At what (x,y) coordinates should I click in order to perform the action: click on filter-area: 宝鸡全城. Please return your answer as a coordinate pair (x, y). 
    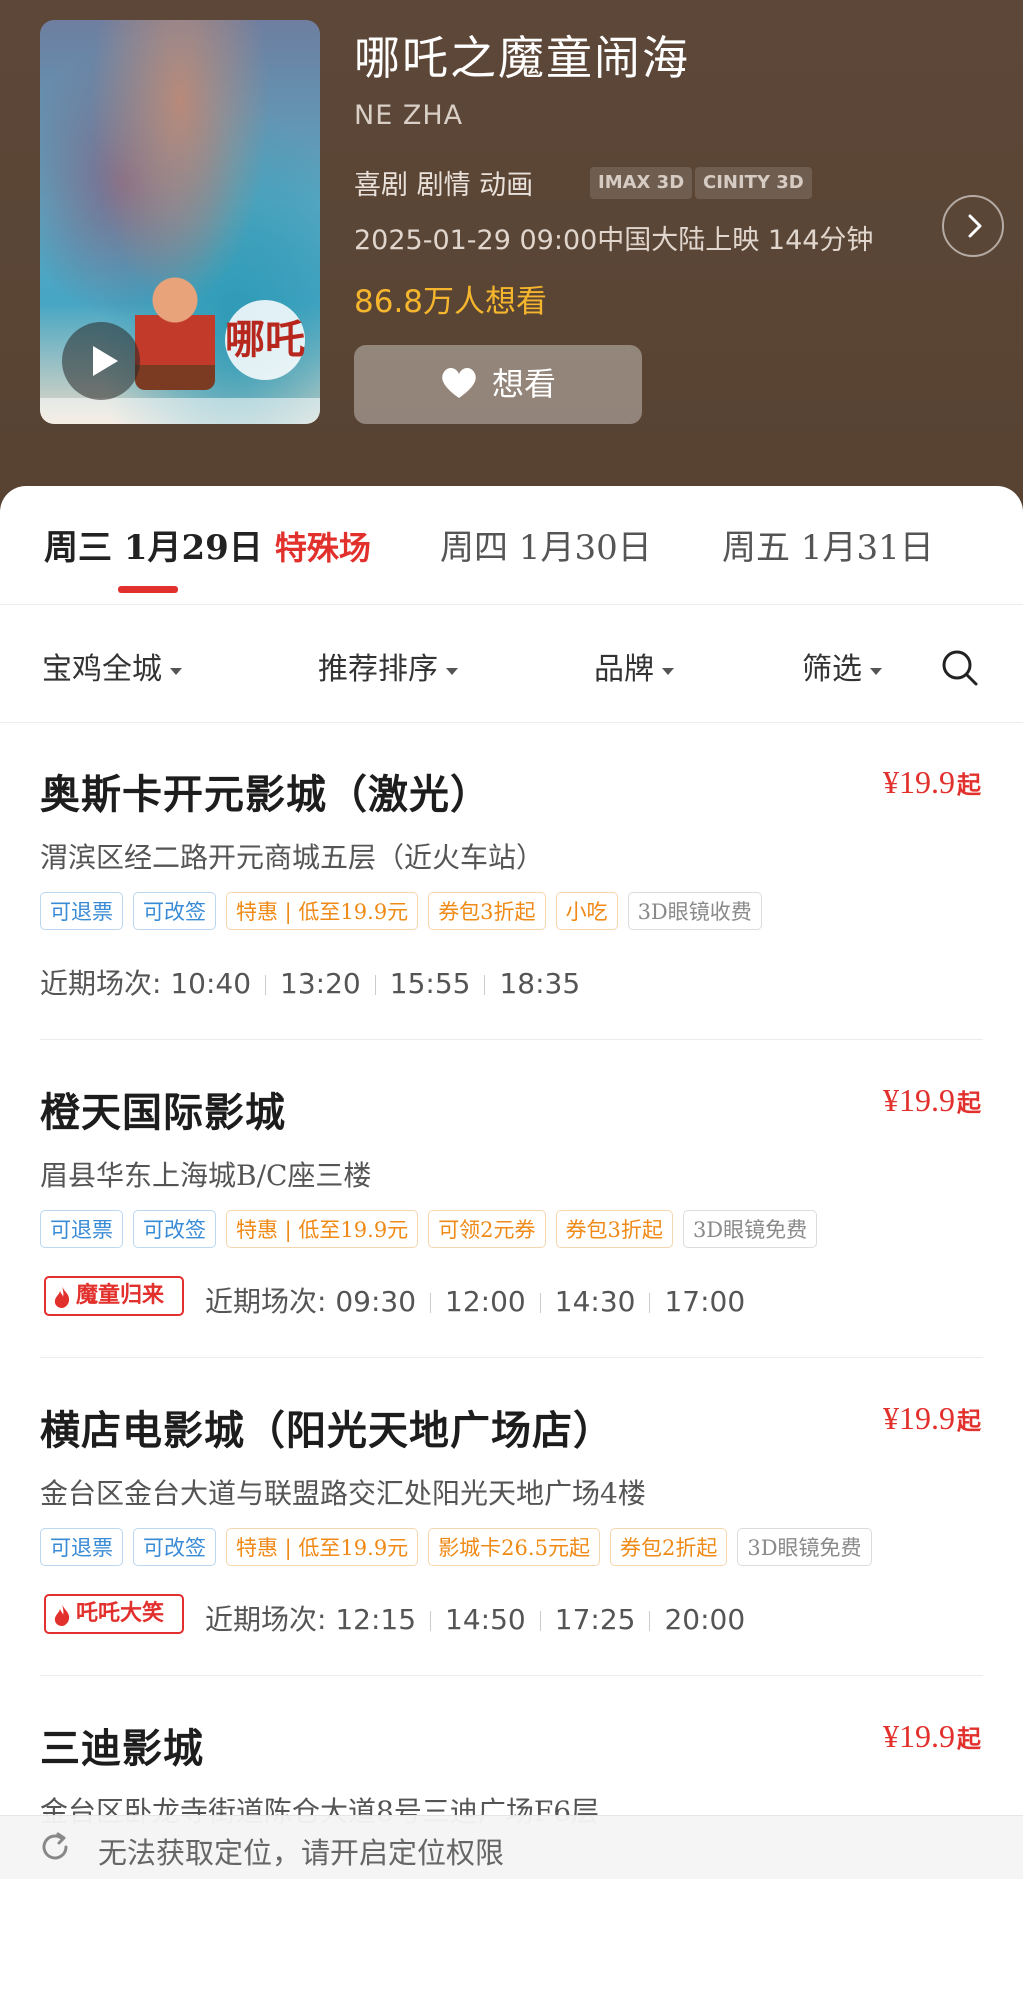
    Looking at the image, I should click on (112, 666).